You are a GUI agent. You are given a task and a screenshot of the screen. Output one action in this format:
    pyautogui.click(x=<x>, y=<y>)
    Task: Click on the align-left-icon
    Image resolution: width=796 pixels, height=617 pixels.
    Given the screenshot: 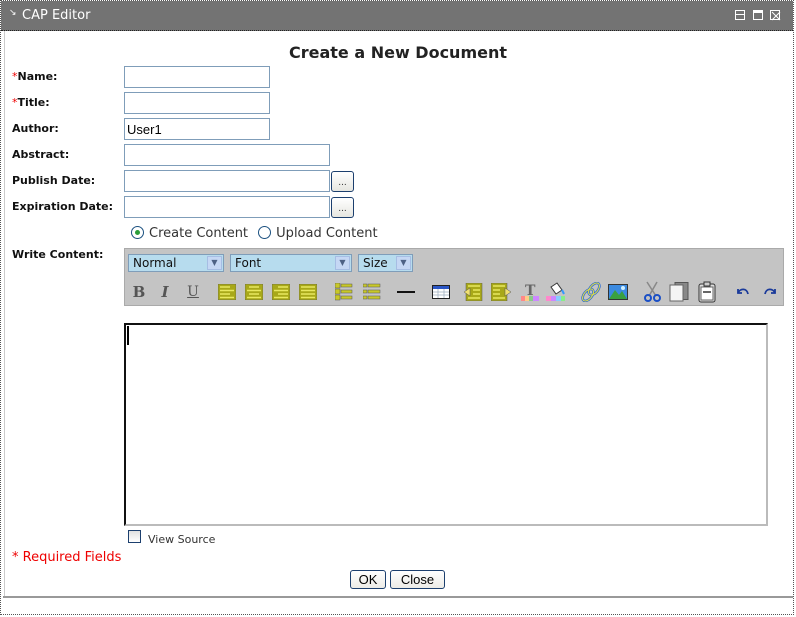 What is the action you would take?
    pyautogui.click(x=227, y=292)
    